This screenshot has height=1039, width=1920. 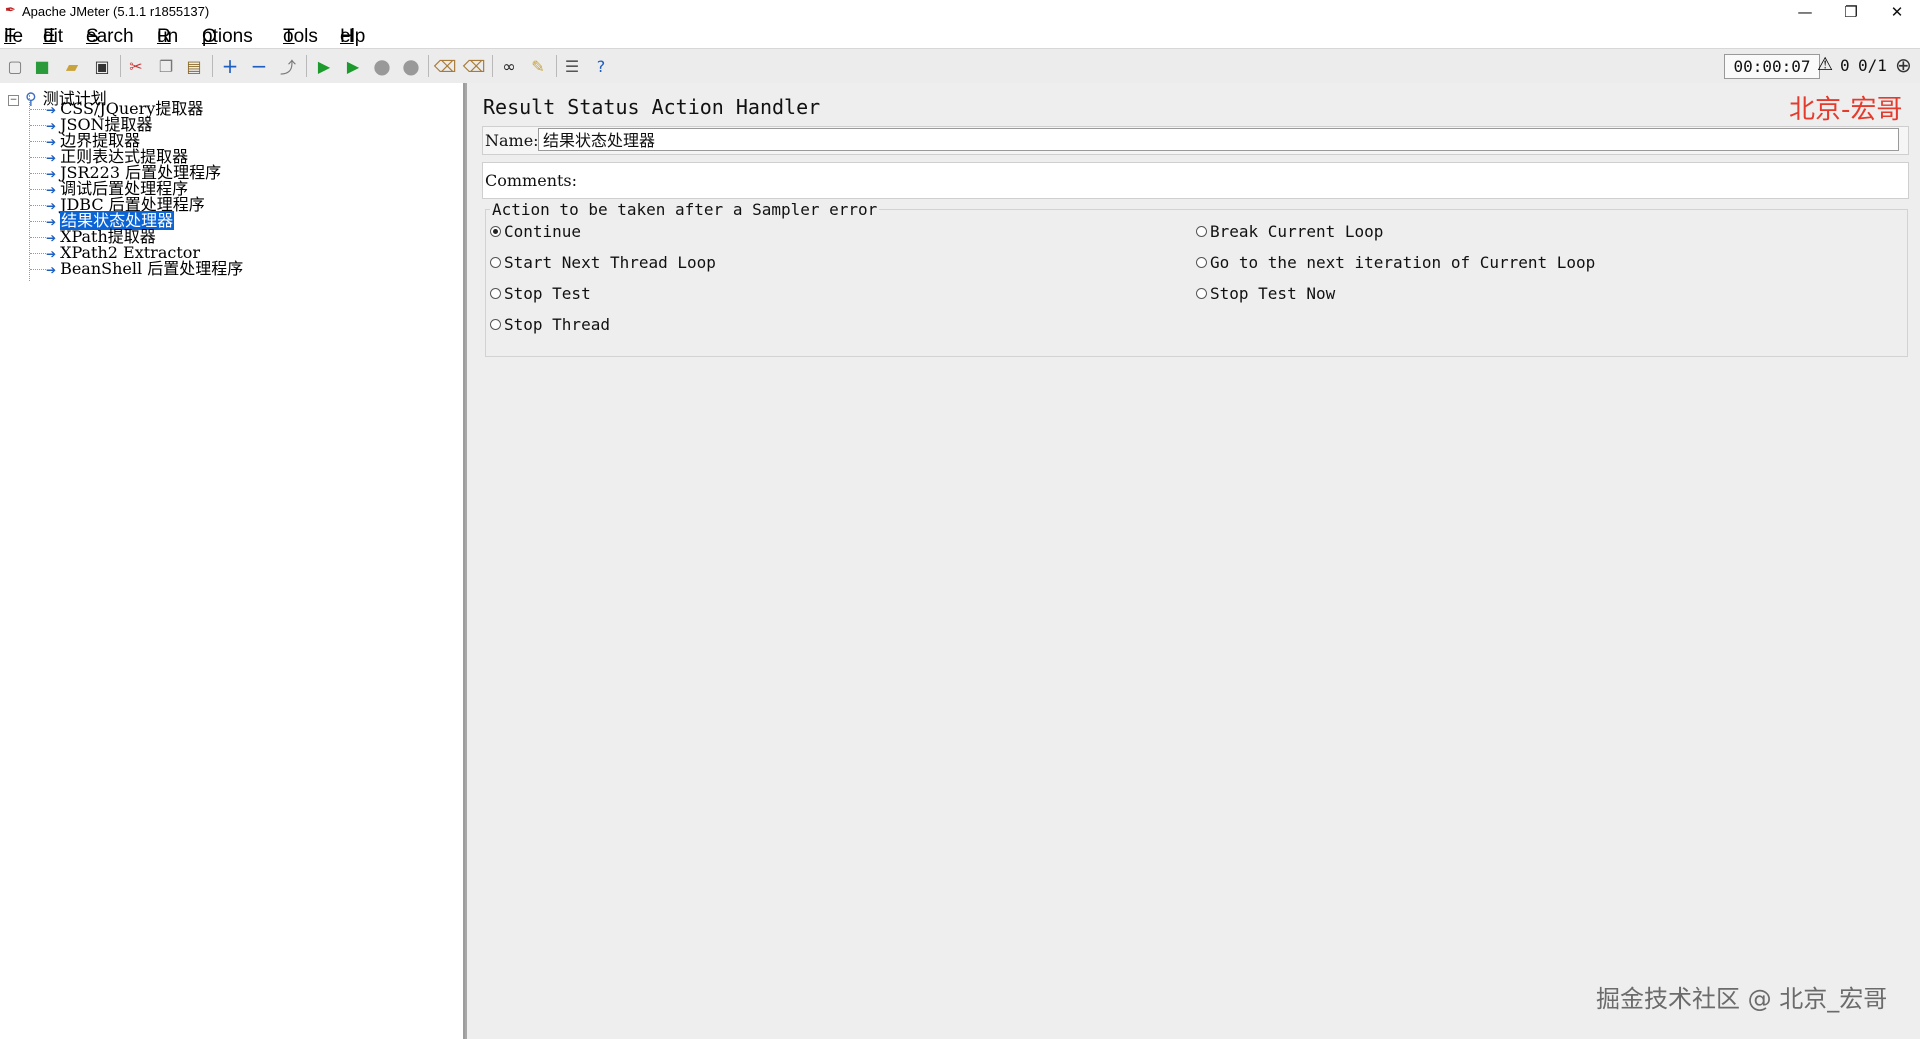 I want to click on error-count: 0, so click(x=1845, y=65).